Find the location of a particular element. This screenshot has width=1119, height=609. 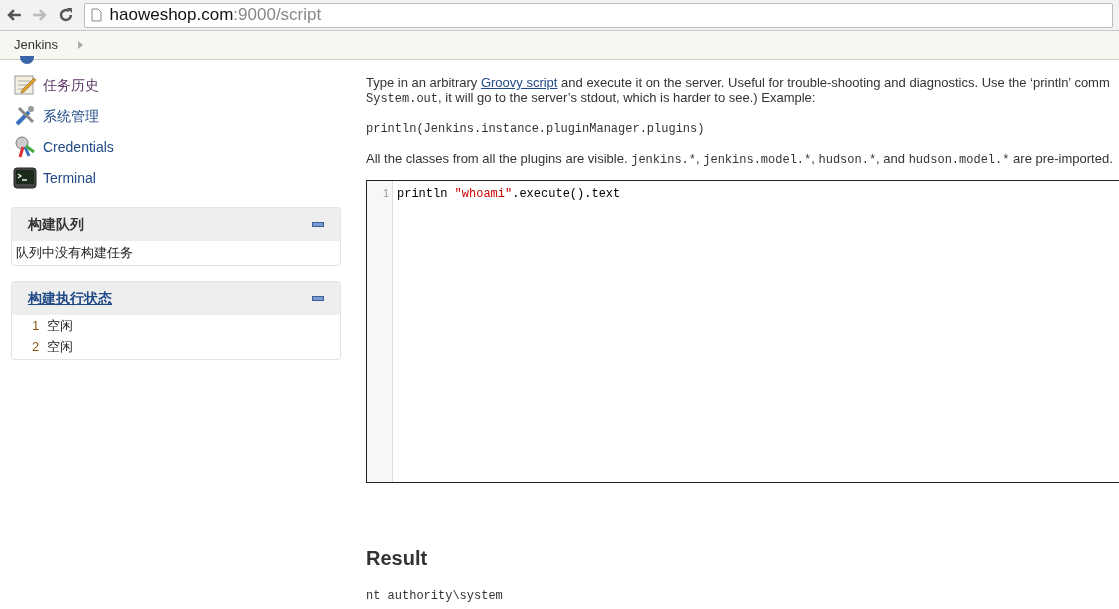

tools-icon is located at coordinates (25, 116).